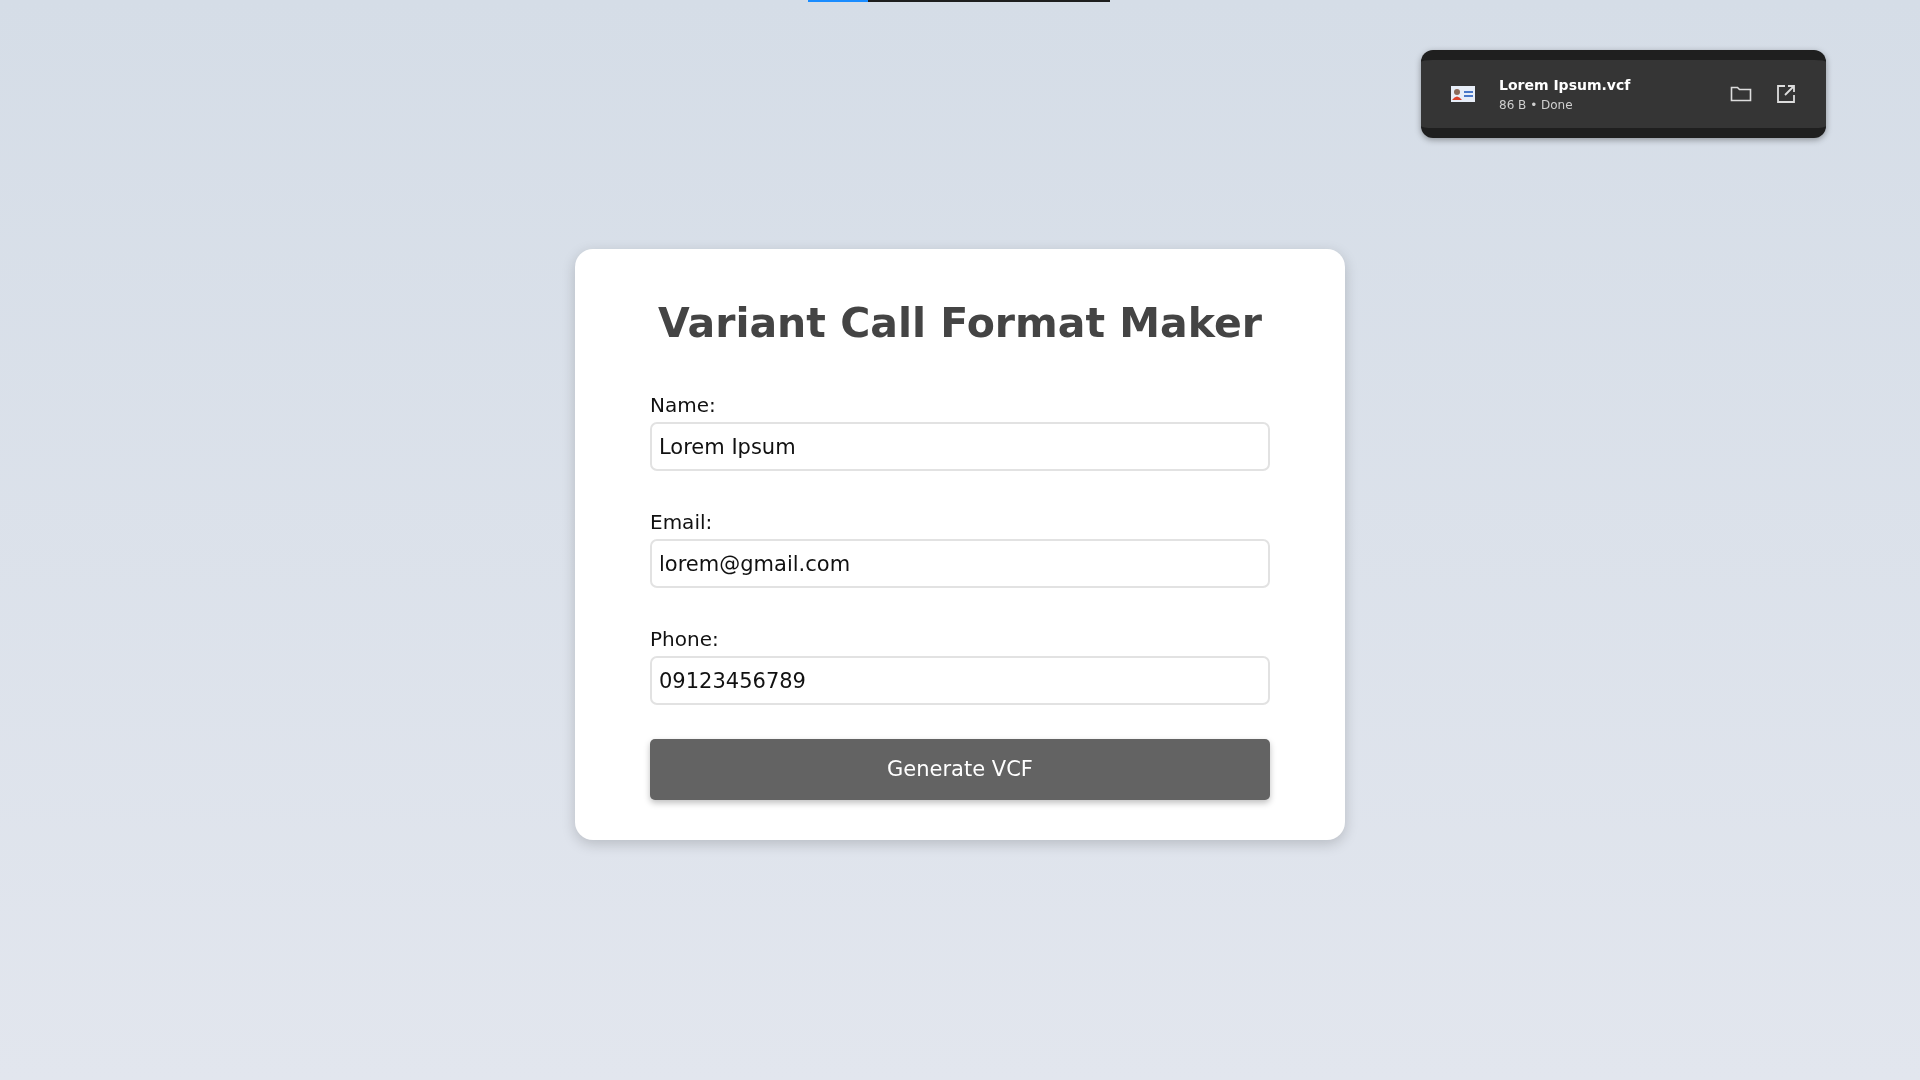 This screenshot has height=1080, width=1920. What do you see at coordinates (681, 523) in the screenshot?
I see `field-label: Email:` at bounding box center [681, 523].